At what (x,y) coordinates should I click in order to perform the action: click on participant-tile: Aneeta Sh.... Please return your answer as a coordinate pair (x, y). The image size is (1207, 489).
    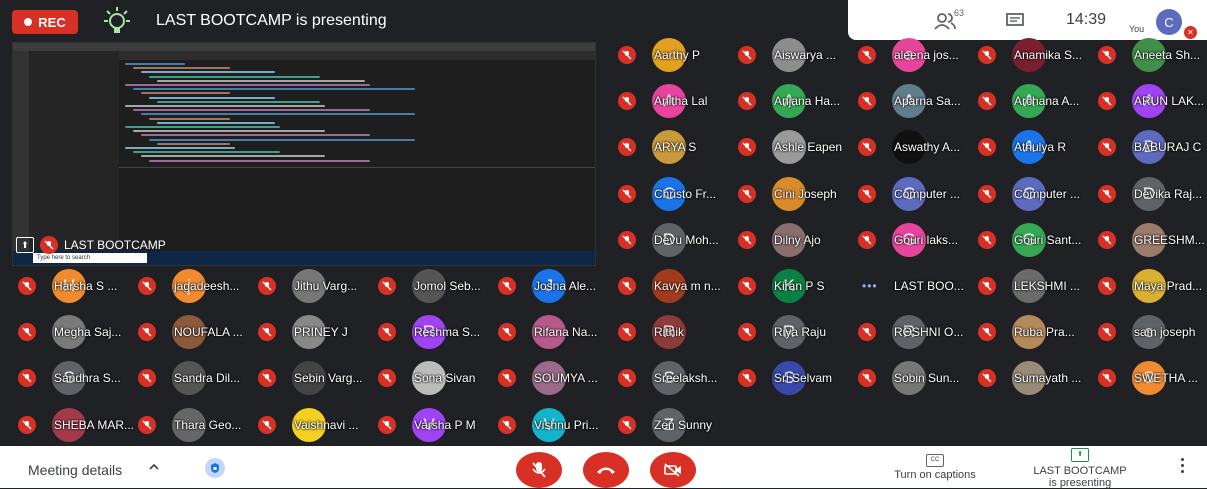
    Looking at the image, I should click on (1152, 55).